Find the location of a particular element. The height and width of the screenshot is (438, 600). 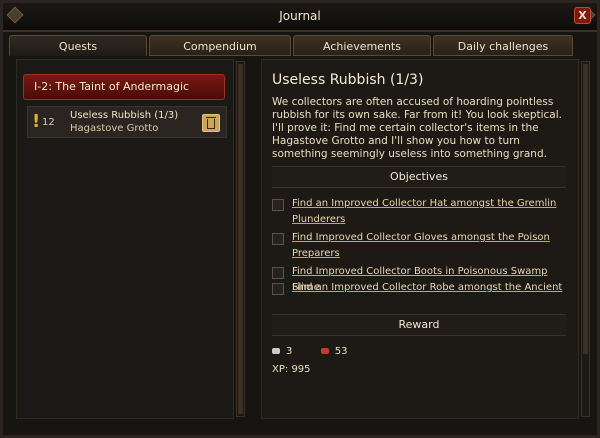

xp-label: XP: is located at coordinates (280, 369).